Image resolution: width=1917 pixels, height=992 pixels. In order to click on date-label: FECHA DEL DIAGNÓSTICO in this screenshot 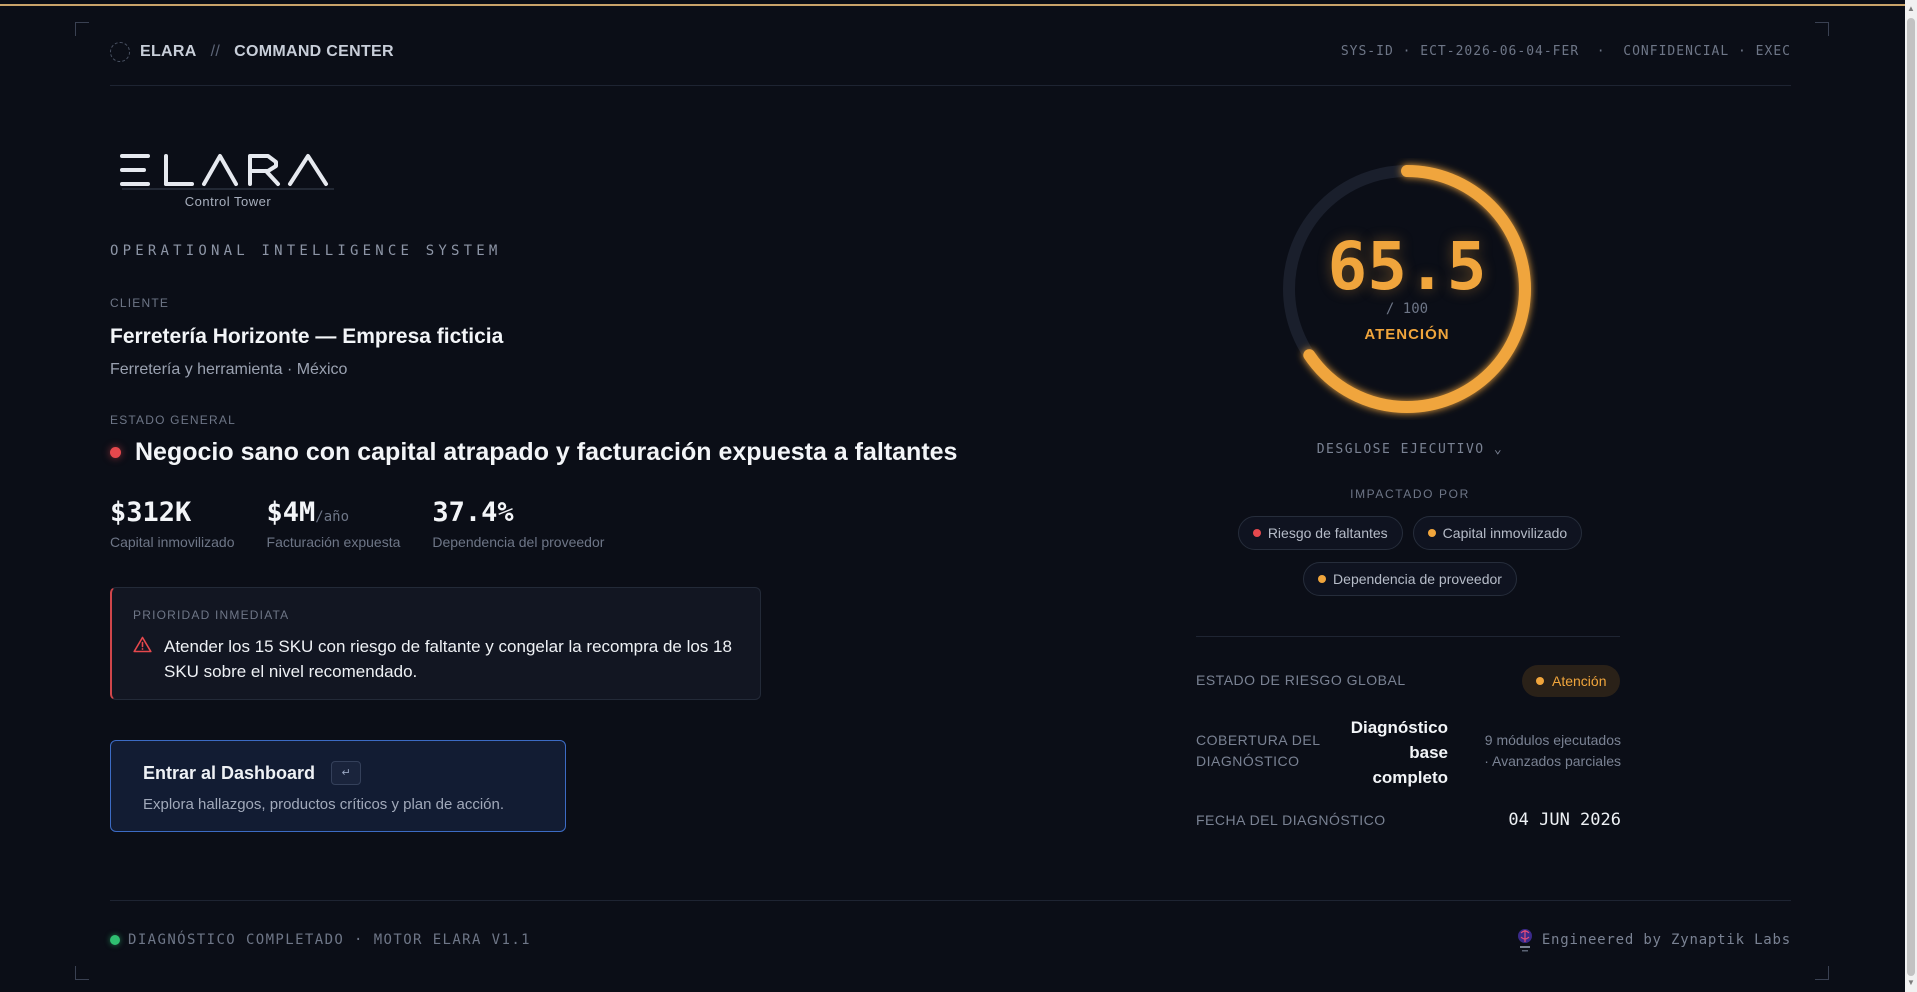, I will do `click(1291, 820)`.